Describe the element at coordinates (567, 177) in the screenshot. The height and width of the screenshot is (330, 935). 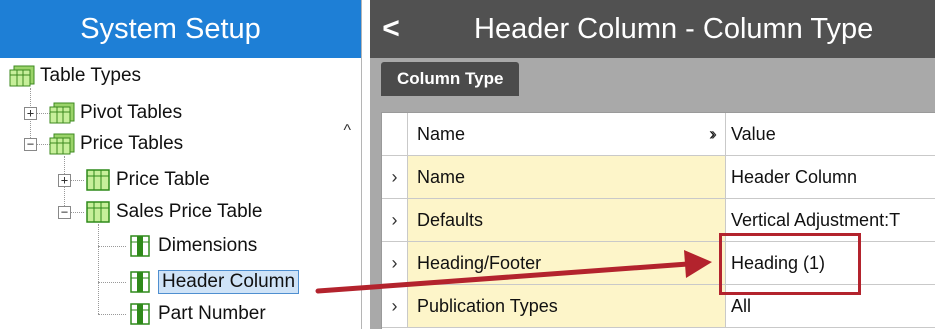
I see `property-name: Name` at that location.